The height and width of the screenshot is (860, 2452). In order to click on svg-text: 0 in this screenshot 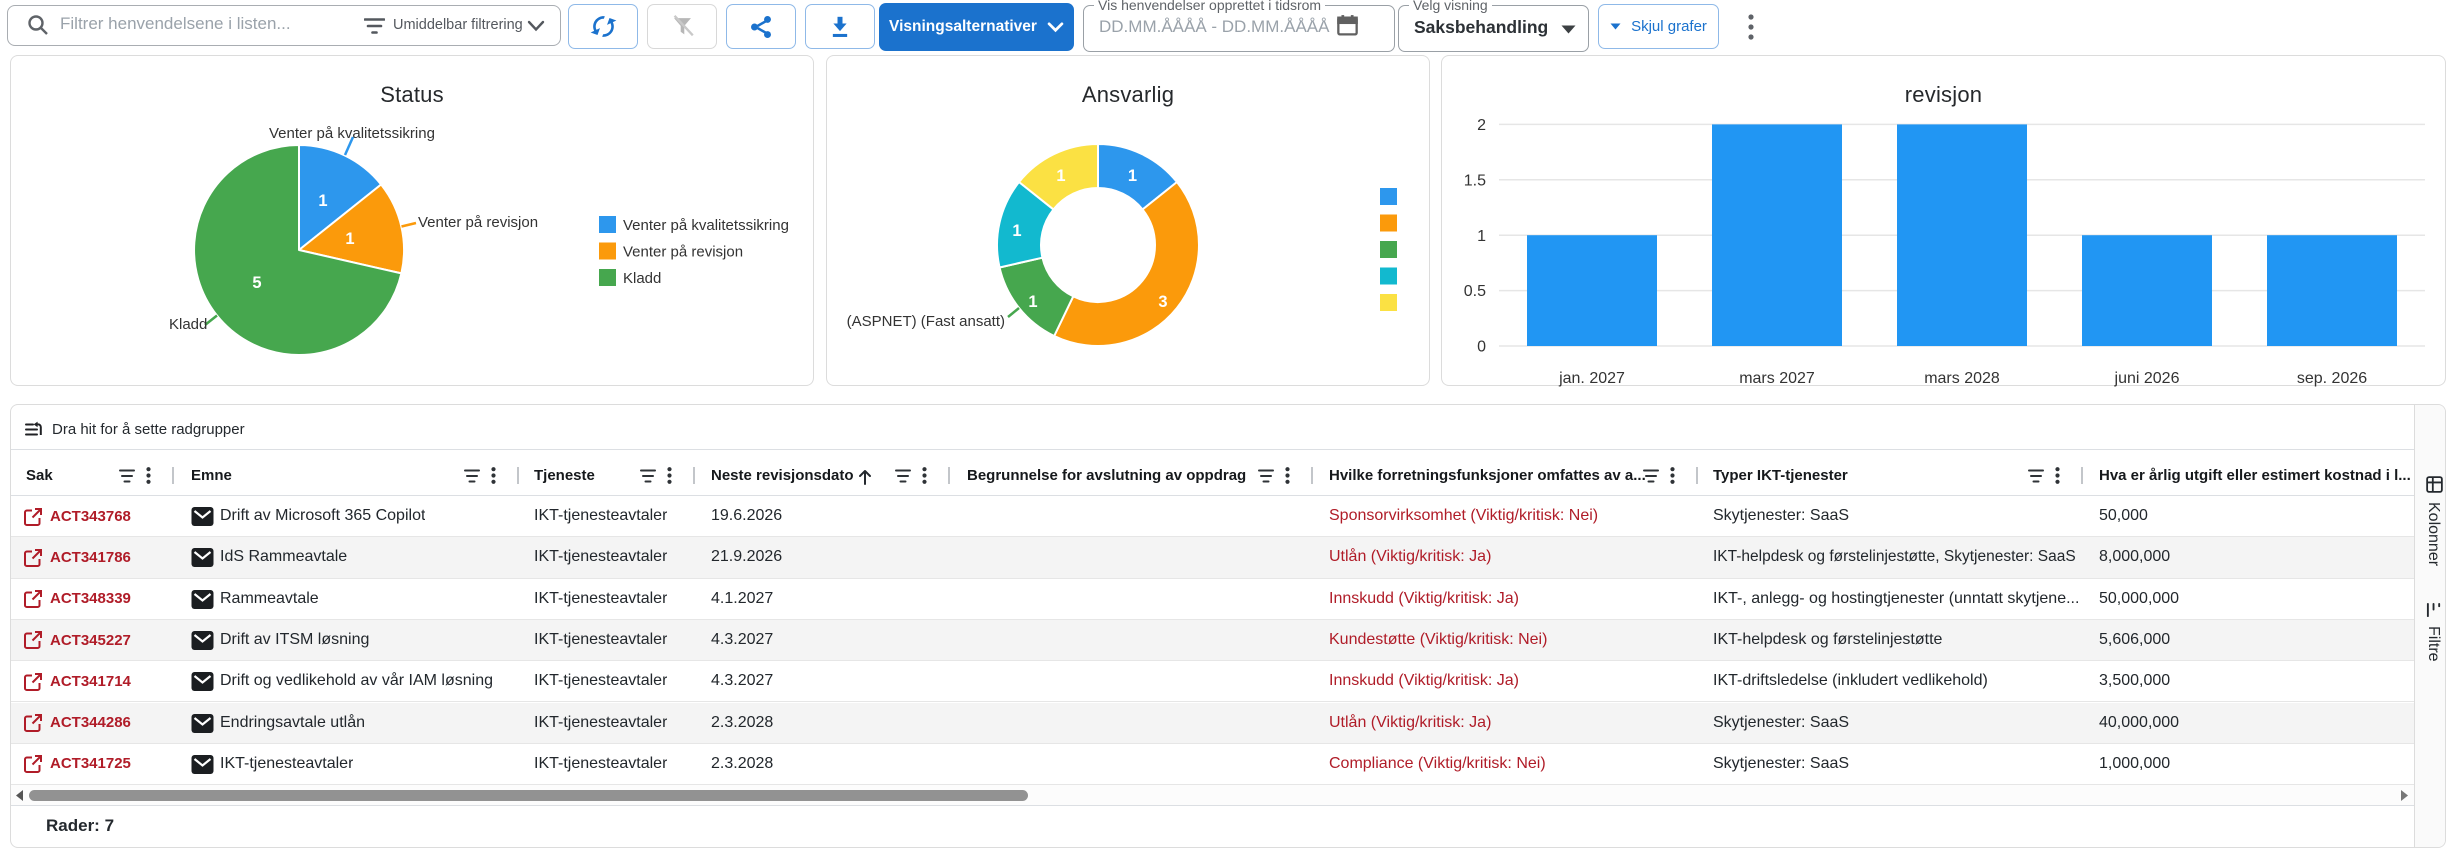, I will do `click(1481, 347)`.